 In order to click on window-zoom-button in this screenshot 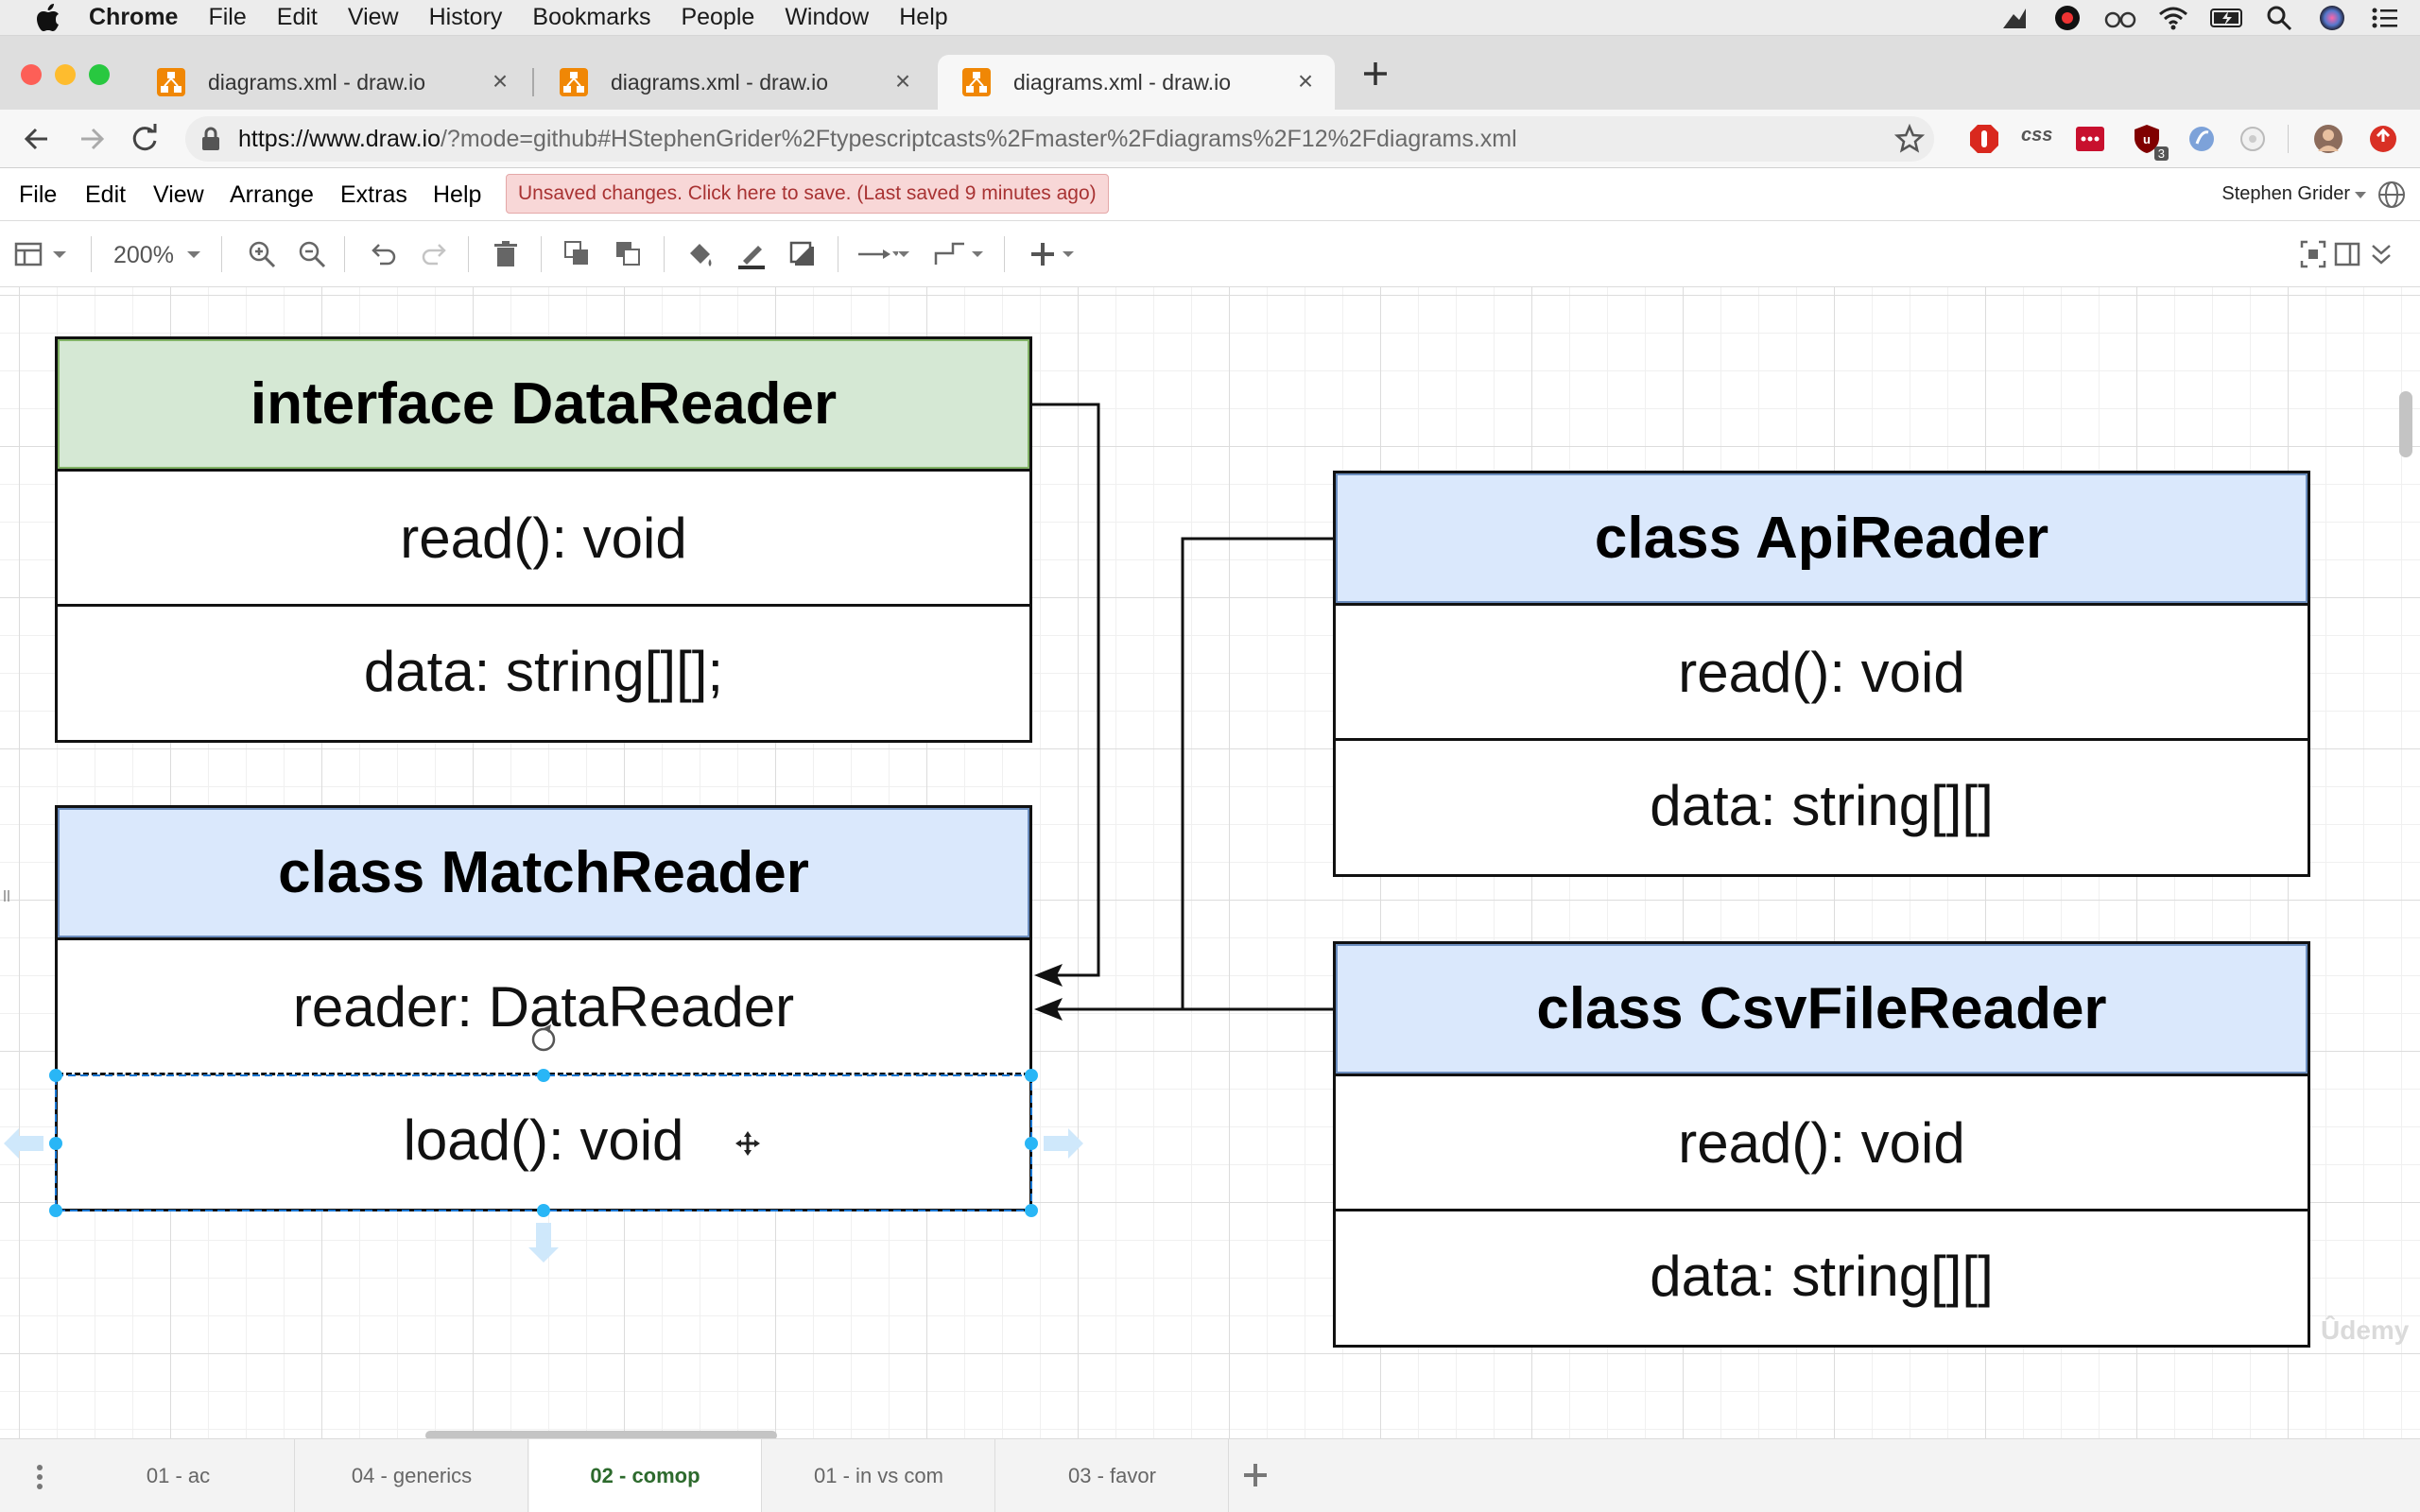, I will do `click(99, 74)`.